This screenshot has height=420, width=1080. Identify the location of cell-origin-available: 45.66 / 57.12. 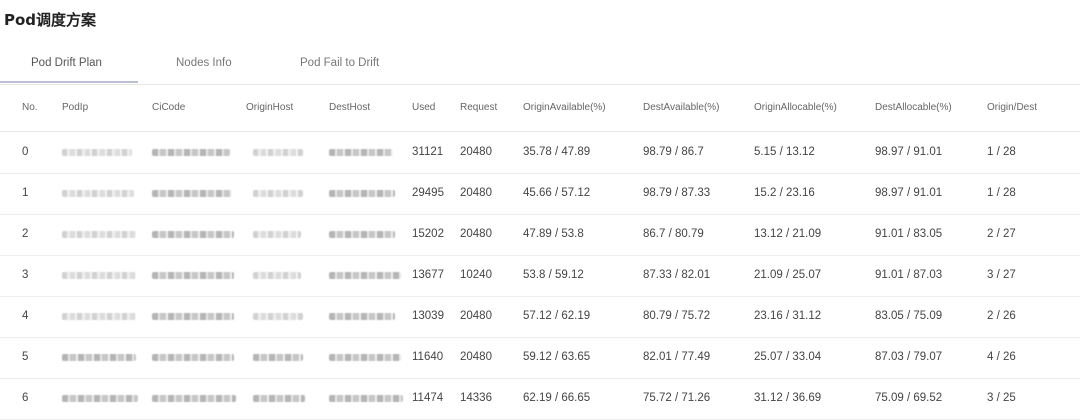
(557, 193).